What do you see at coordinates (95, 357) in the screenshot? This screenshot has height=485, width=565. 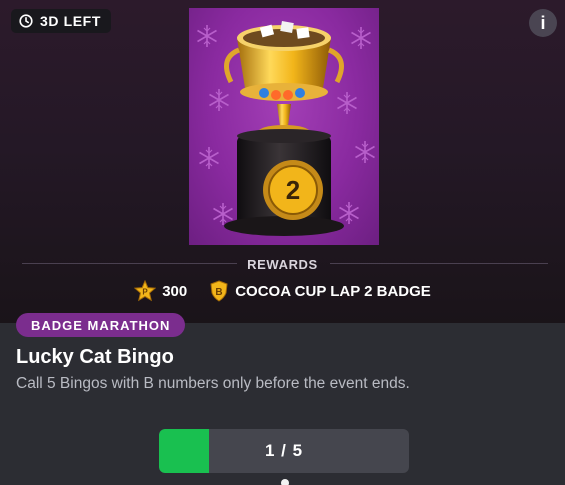 I see `challenge-title: Lucky Cat Bingo` at bounding box center [95, 357].